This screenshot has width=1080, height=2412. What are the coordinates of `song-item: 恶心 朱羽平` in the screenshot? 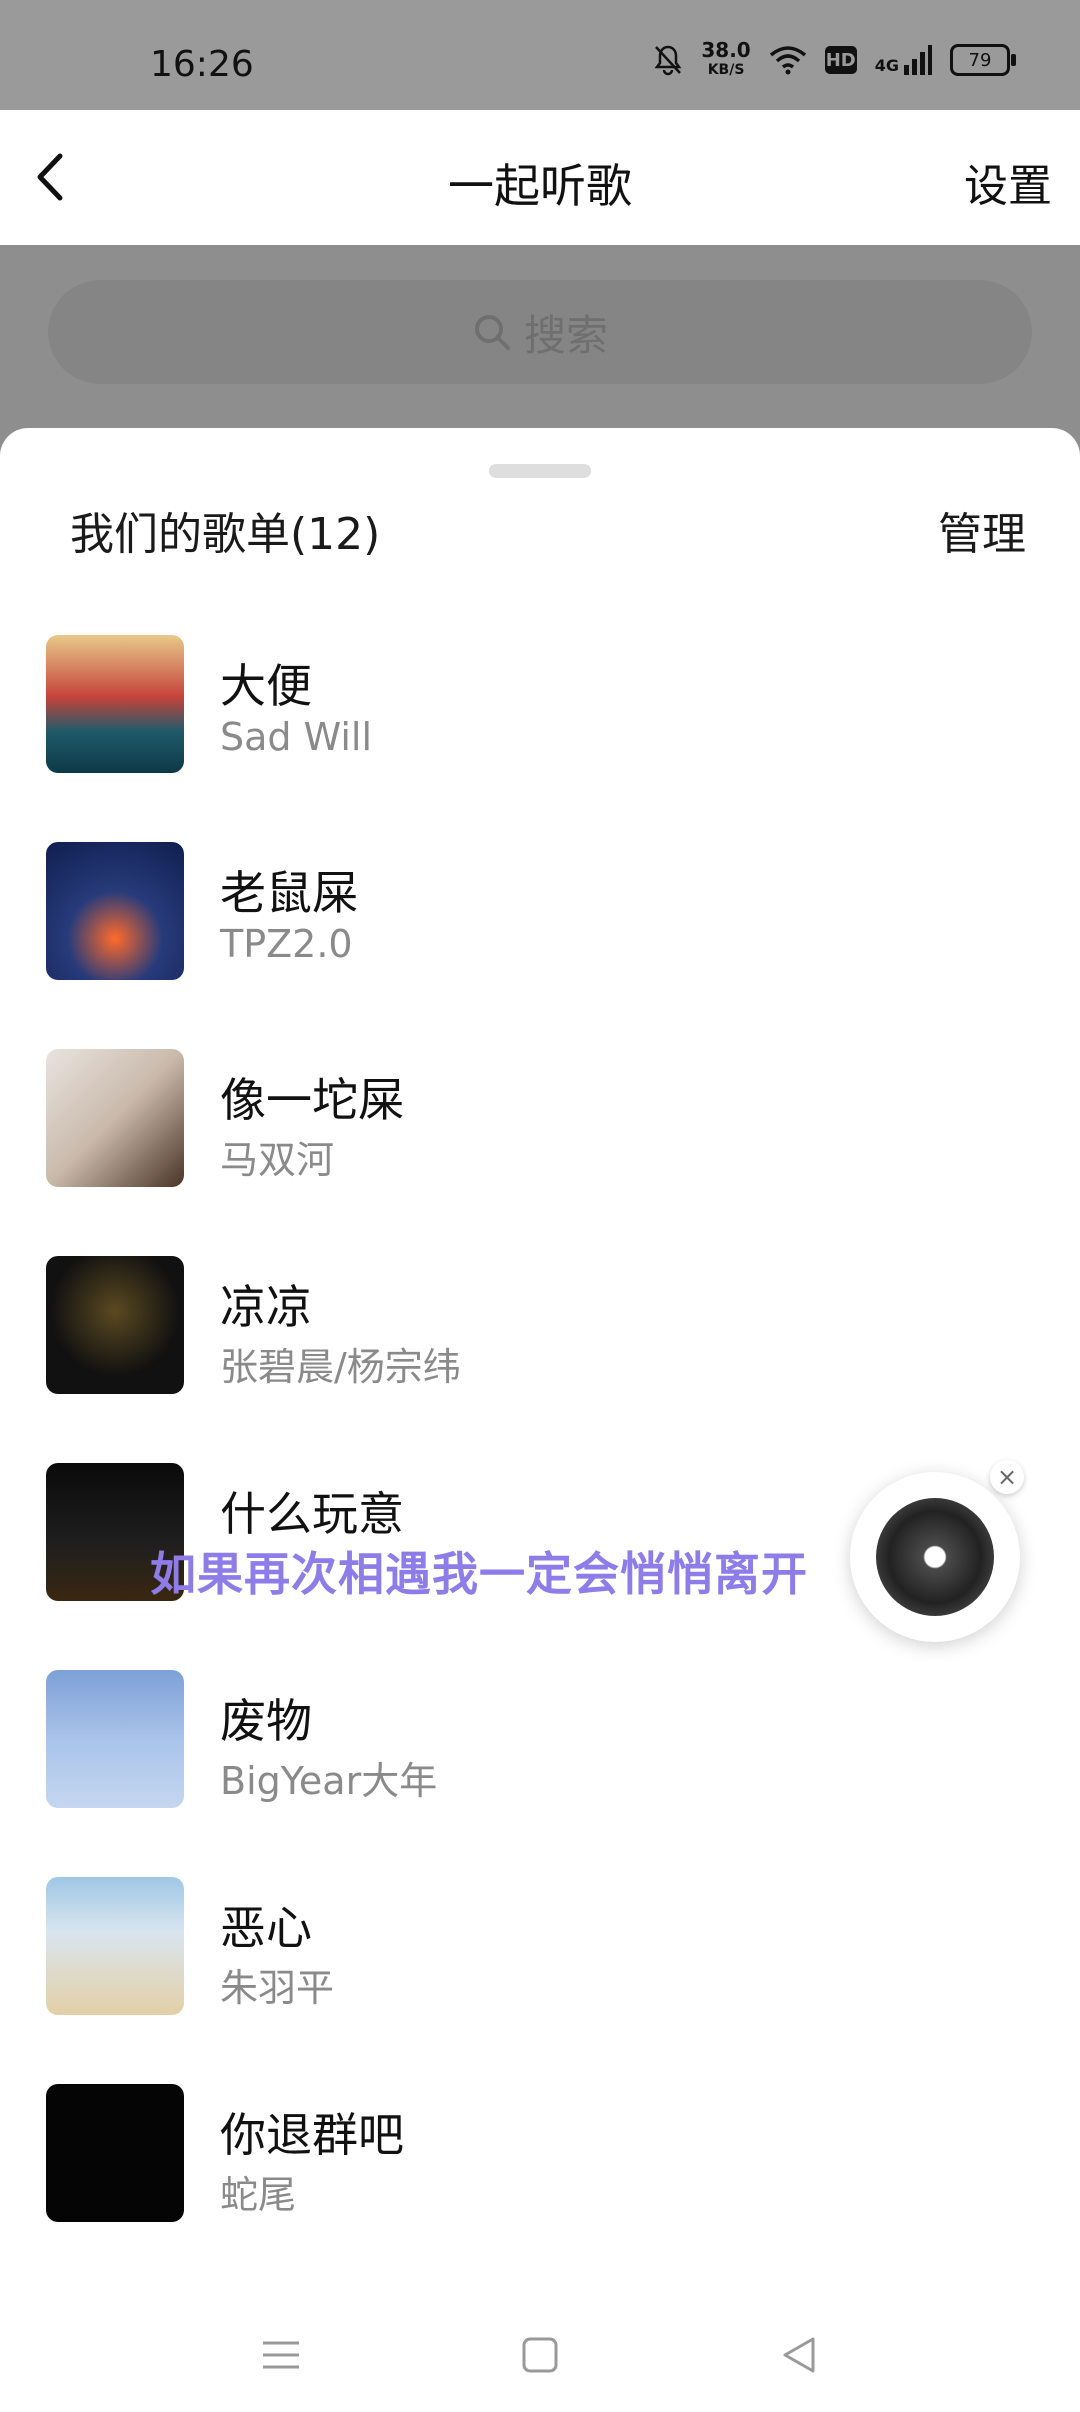 It's located at (540, 1980).